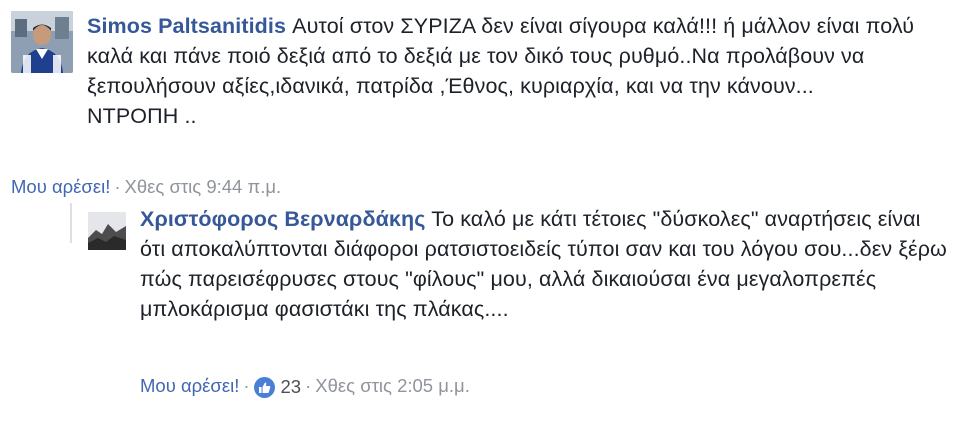  I want to click on reaction-count-number: 23, so click(291, 387).